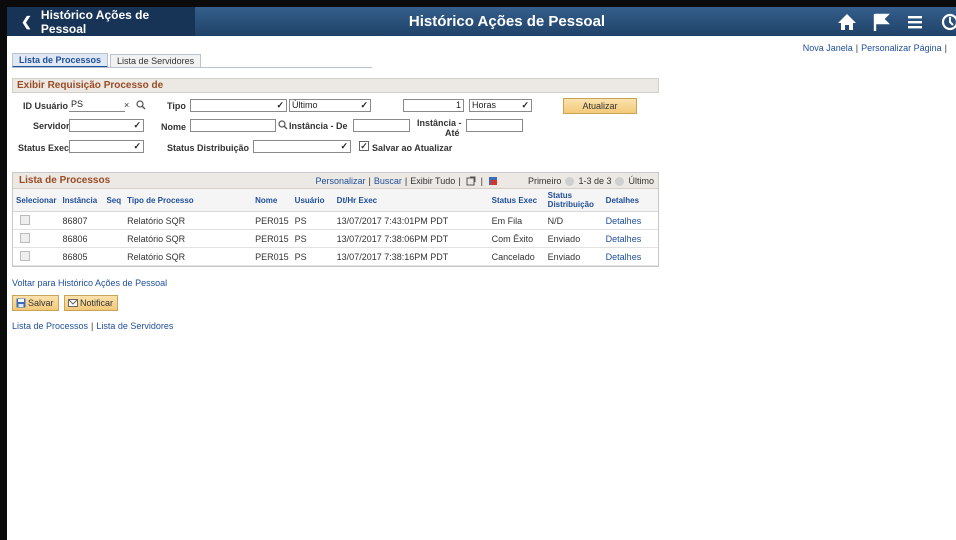 This screenshot has height=540, width=956. I want to click on status-exec-label: Status Exec, so click(44, 148).